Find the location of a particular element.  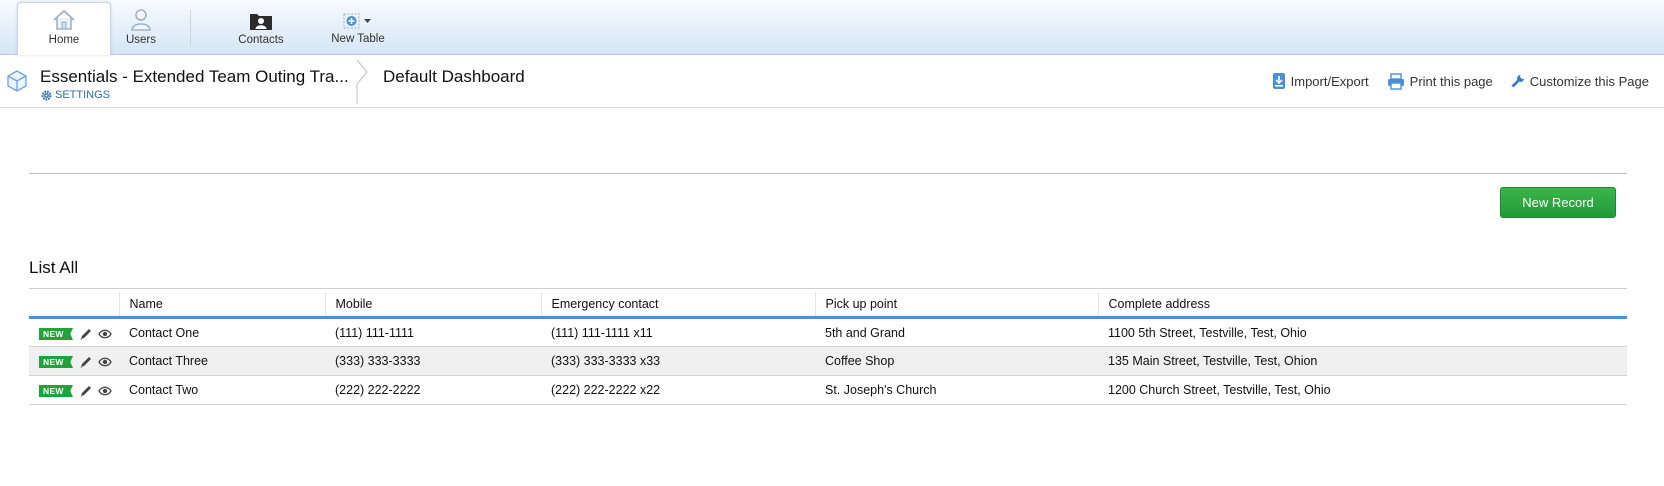

customize-label: Customize this Page is located at coordinates (1589, 81).